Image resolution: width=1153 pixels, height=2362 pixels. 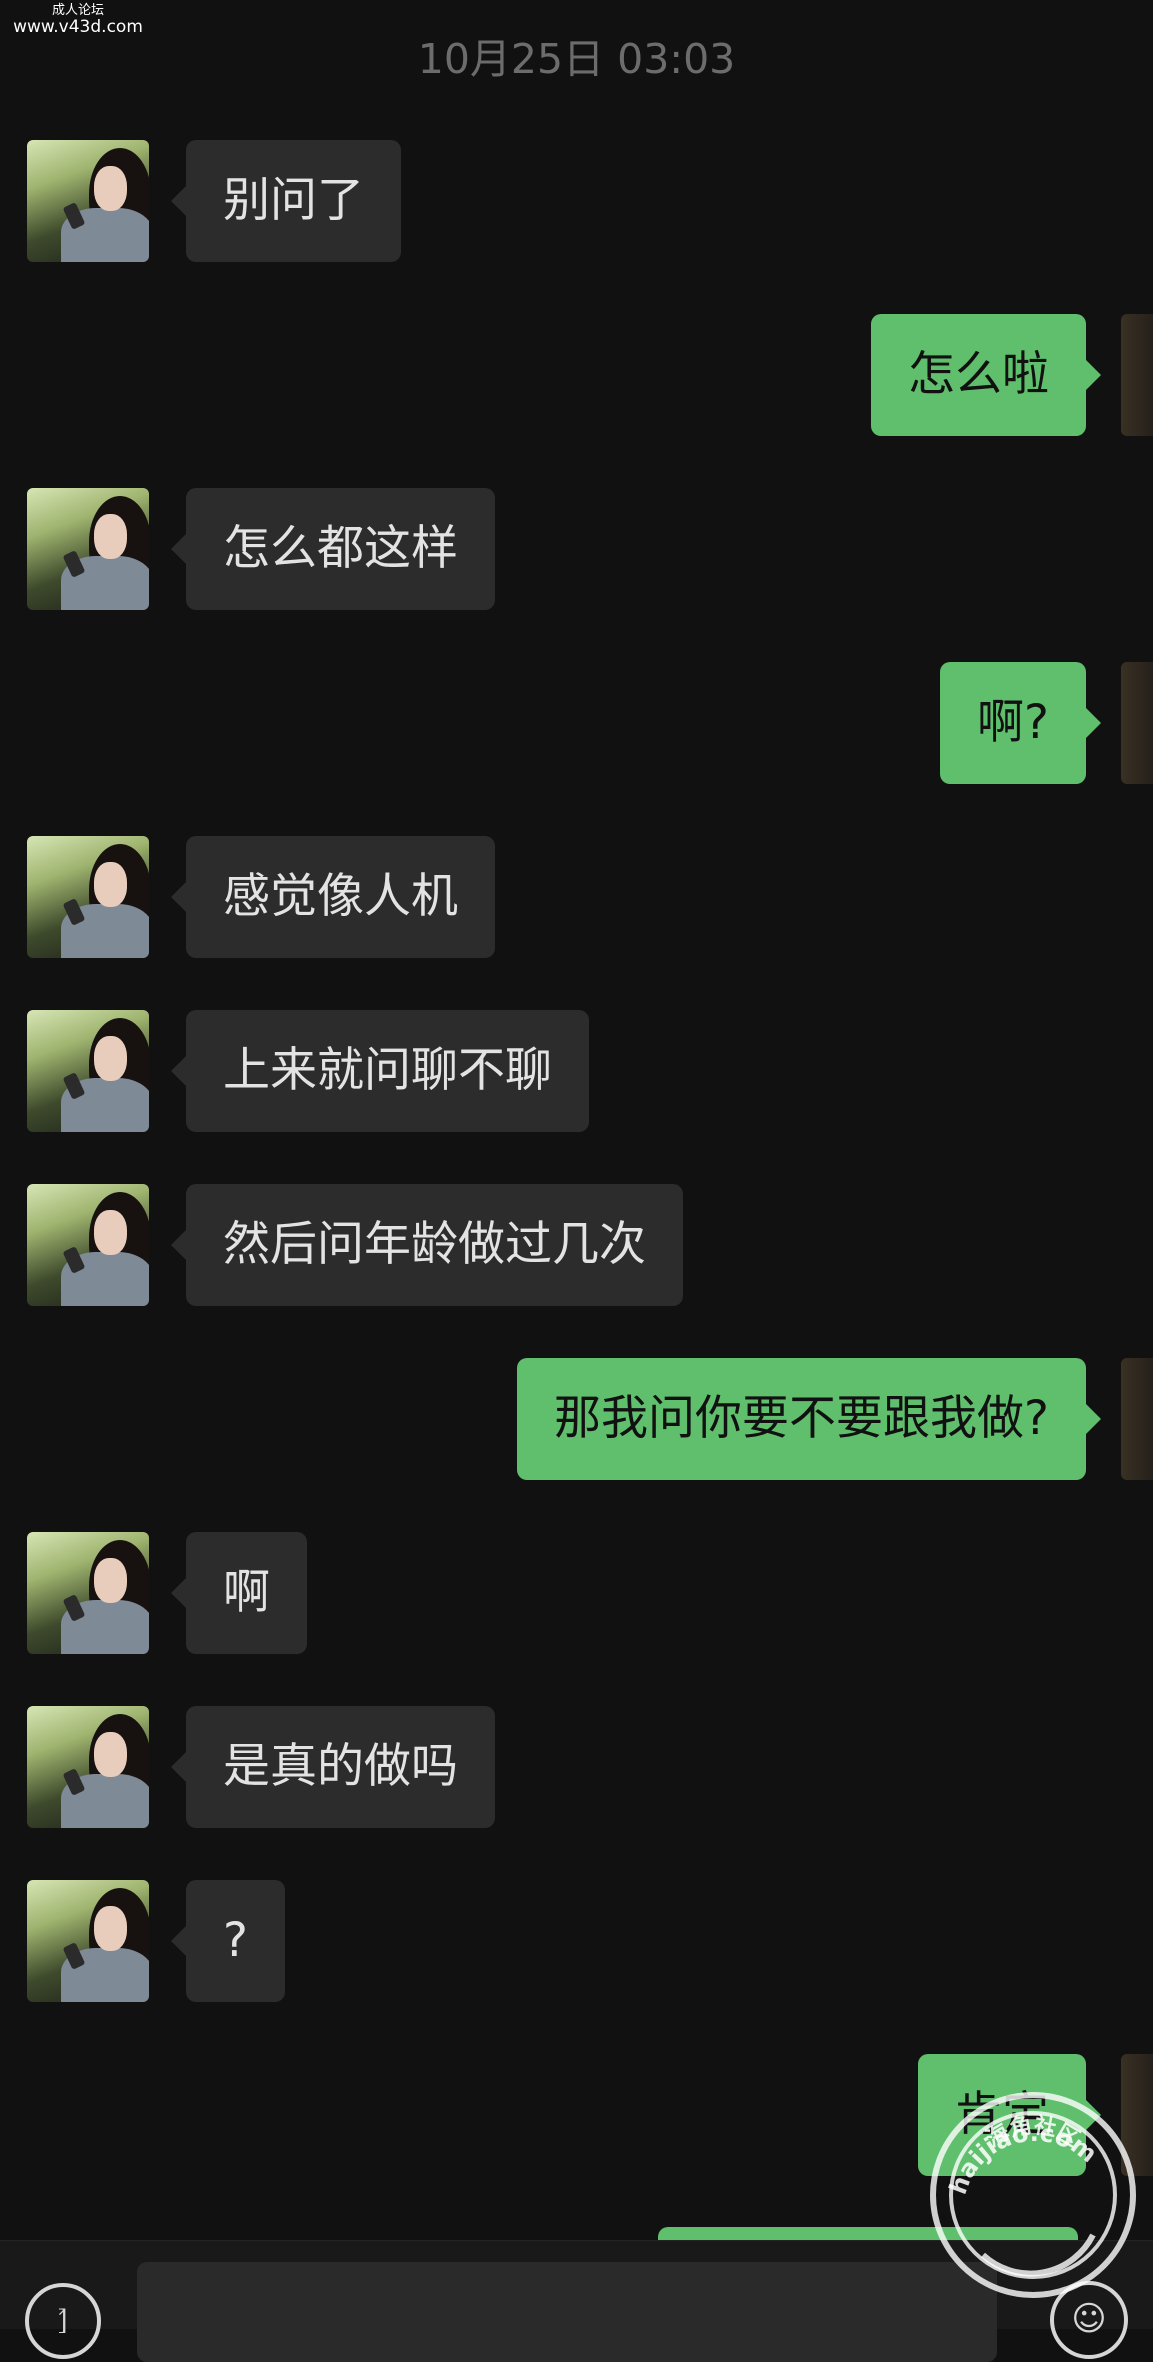 I want to click on incoming-message-bubble: 怎么都这样, so click(x=333, y=549).